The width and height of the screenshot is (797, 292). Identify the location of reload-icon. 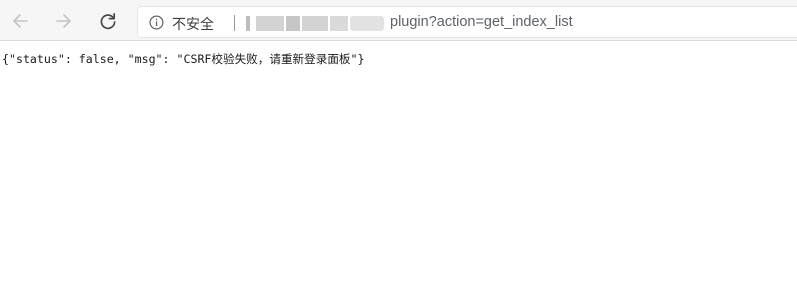
(108, 21).